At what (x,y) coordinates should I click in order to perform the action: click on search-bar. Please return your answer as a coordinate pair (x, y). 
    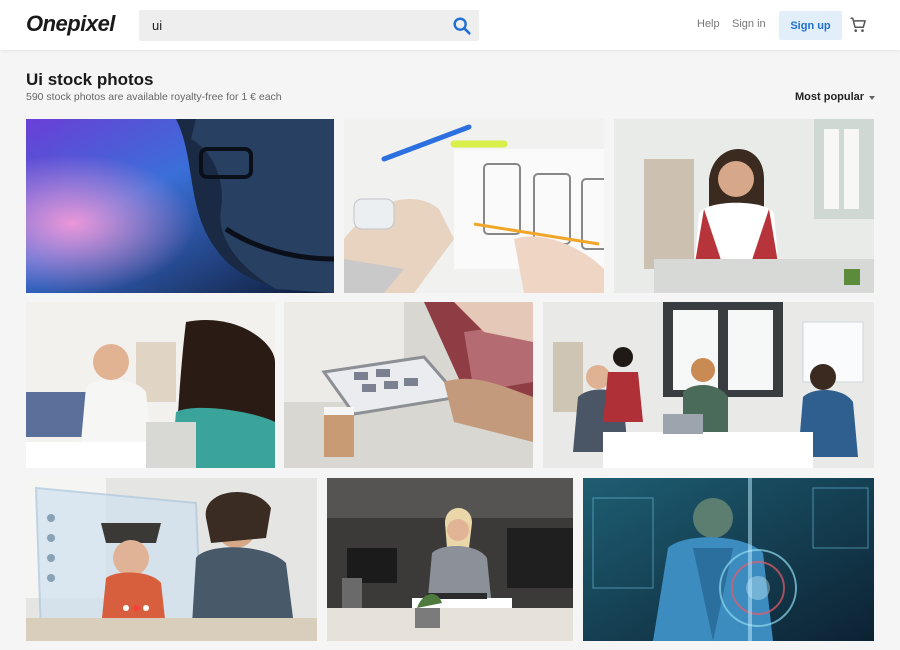
    Looking at the image, I should click on (309, 25).